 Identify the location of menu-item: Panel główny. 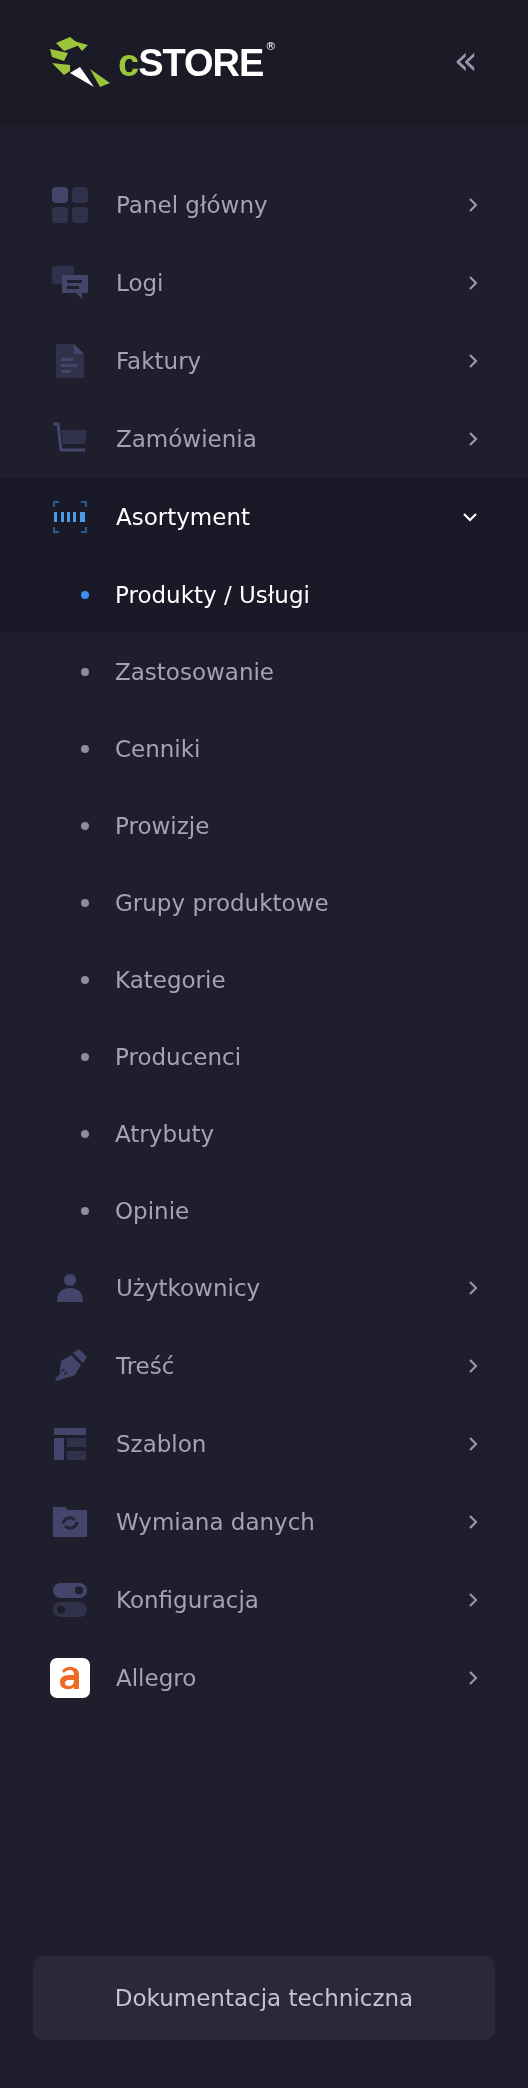
(264, 205).